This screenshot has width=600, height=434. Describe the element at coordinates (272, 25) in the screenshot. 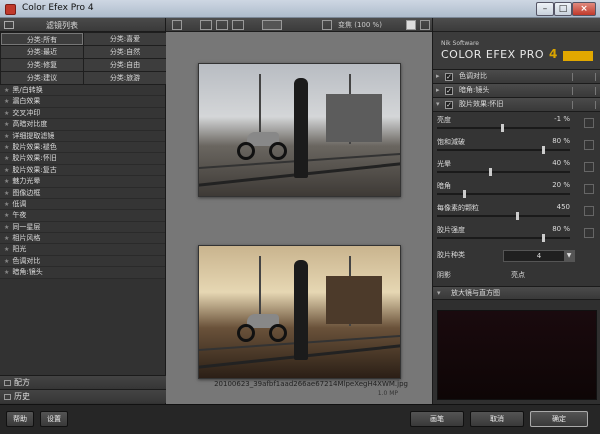

I see `background-toggle` at that location.